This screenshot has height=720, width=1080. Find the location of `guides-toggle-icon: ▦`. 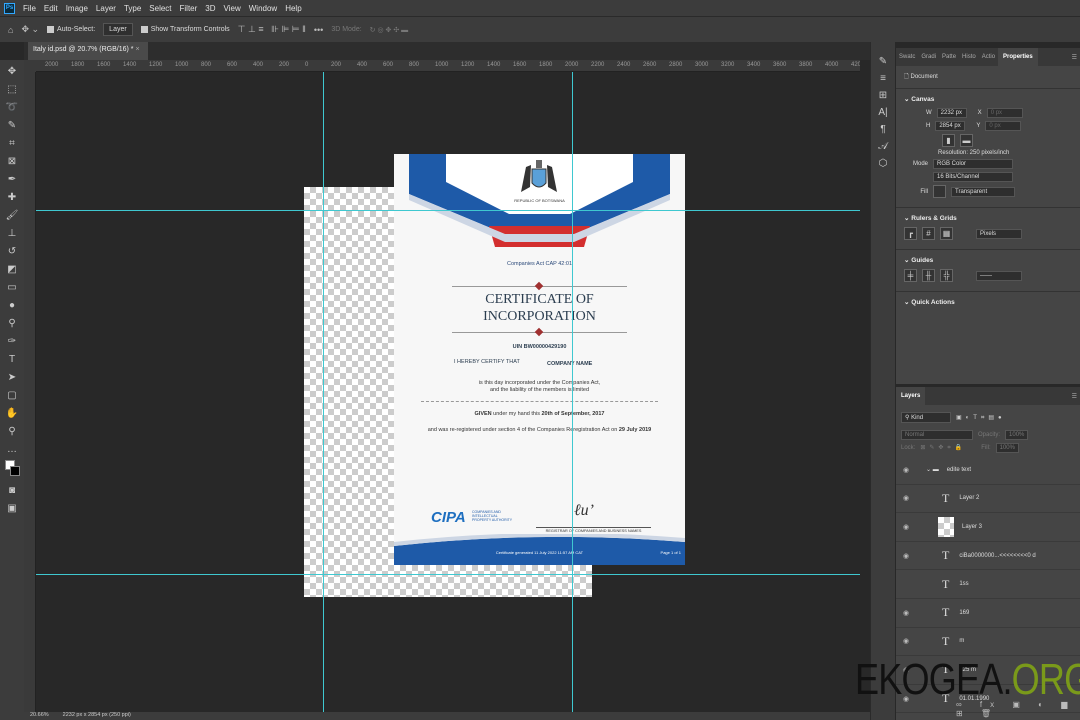

guides-toggle-icon: ▦ is located at coordinates (946, 233).